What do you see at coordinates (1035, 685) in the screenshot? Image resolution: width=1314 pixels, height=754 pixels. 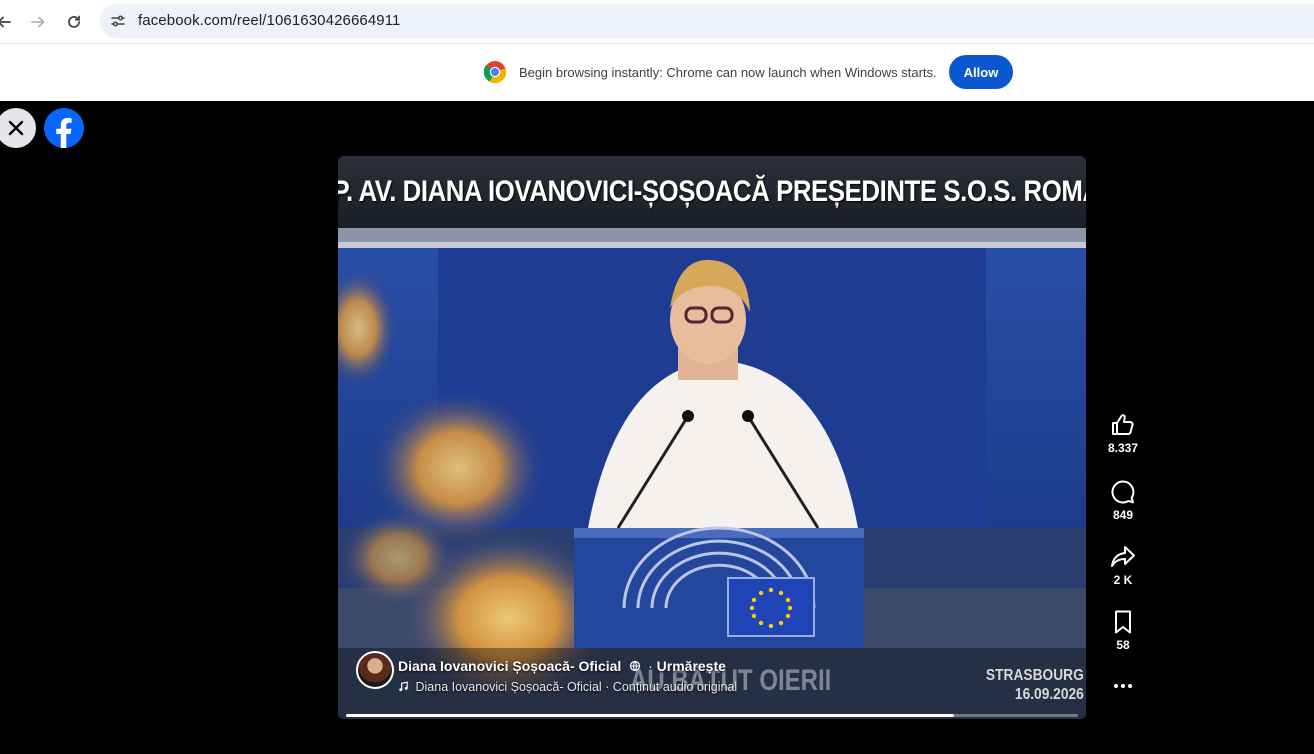 I see `video-location-stamp: STRASBOURG 16.09.2026` at bounding box center [1035, 685].